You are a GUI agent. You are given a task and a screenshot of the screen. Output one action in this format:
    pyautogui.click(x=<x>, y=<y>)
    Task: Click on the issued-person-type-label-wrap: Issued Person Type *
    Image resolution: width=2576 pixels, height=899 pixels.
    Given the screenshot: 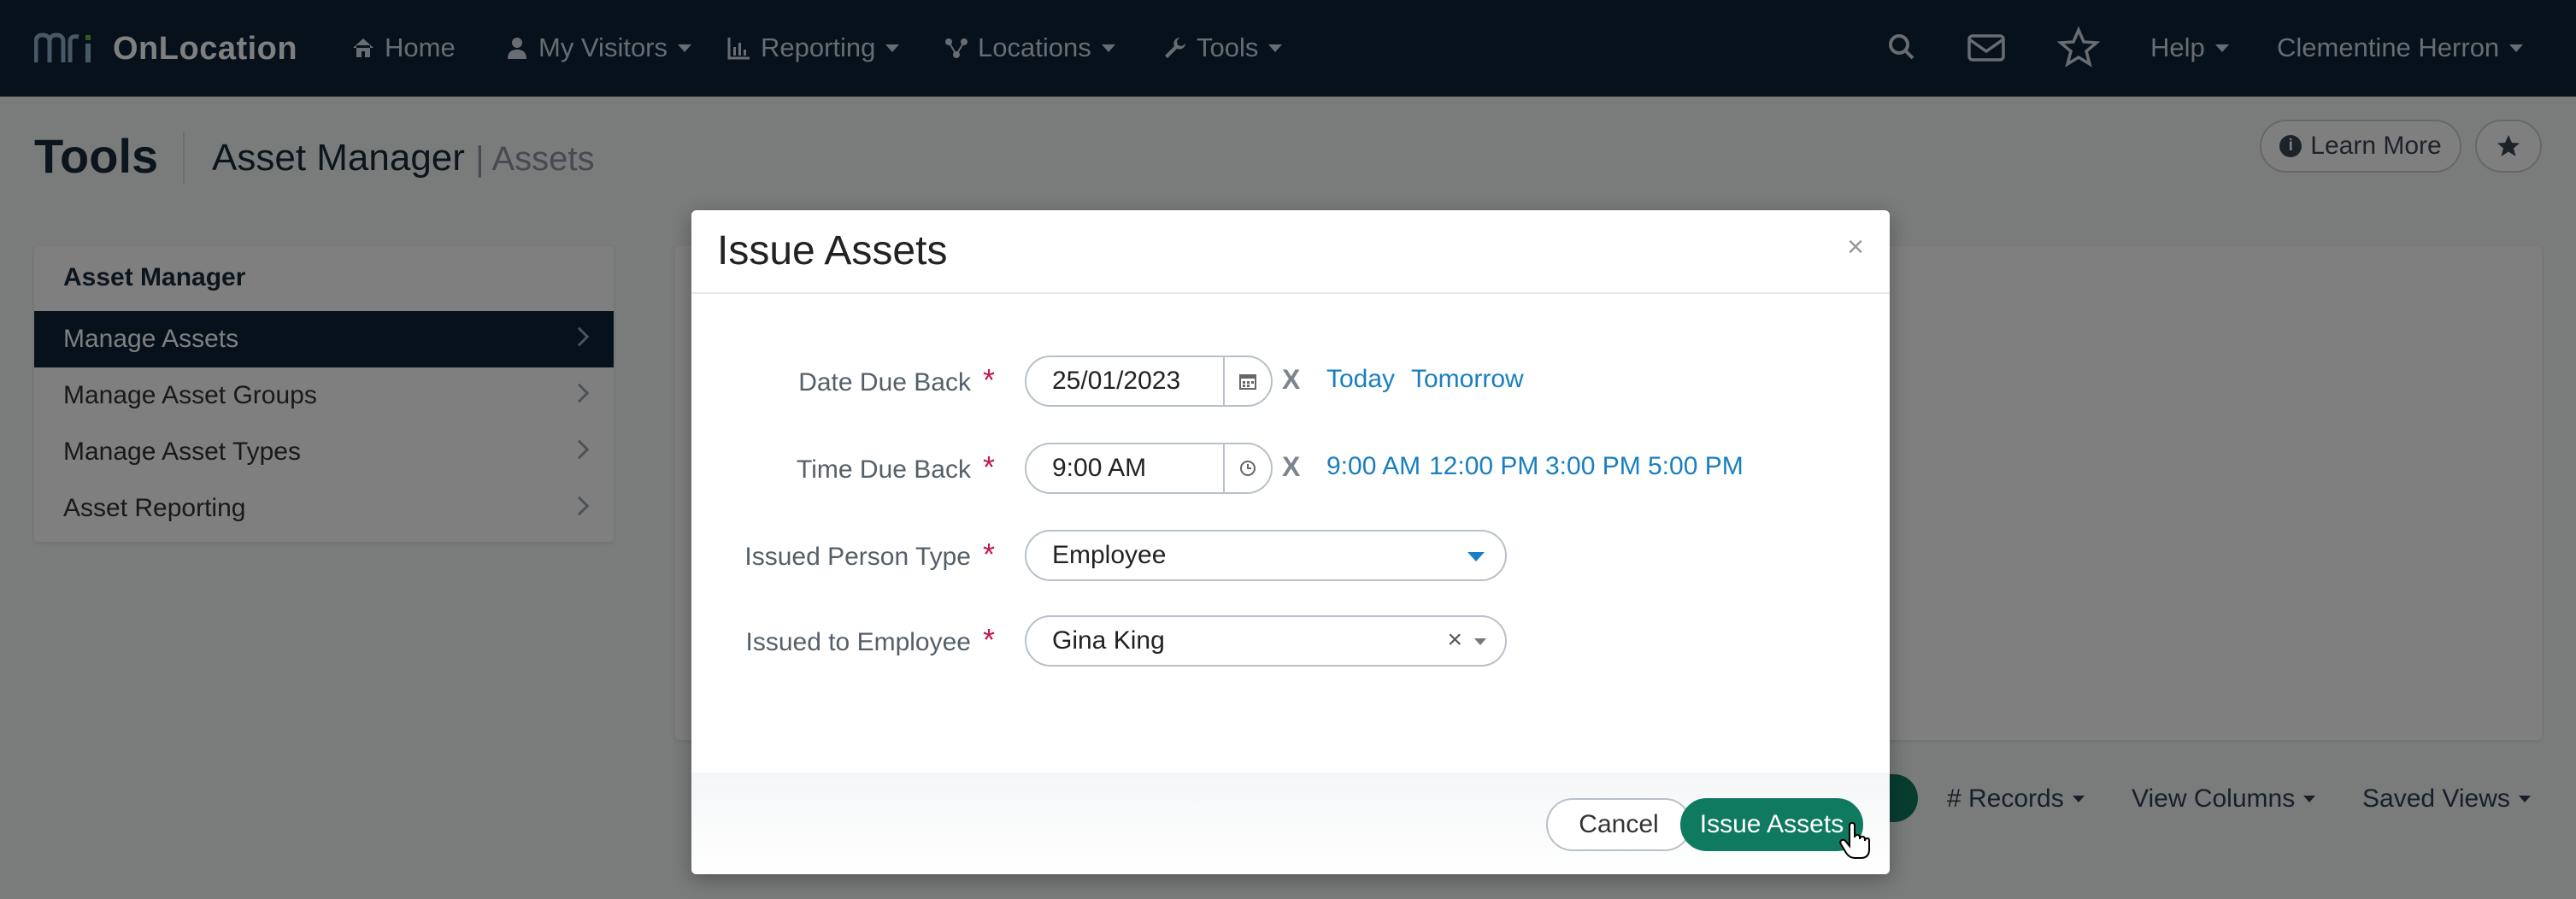 What is the action you would take?
    pyautogui.click(x=843, y=555)
    